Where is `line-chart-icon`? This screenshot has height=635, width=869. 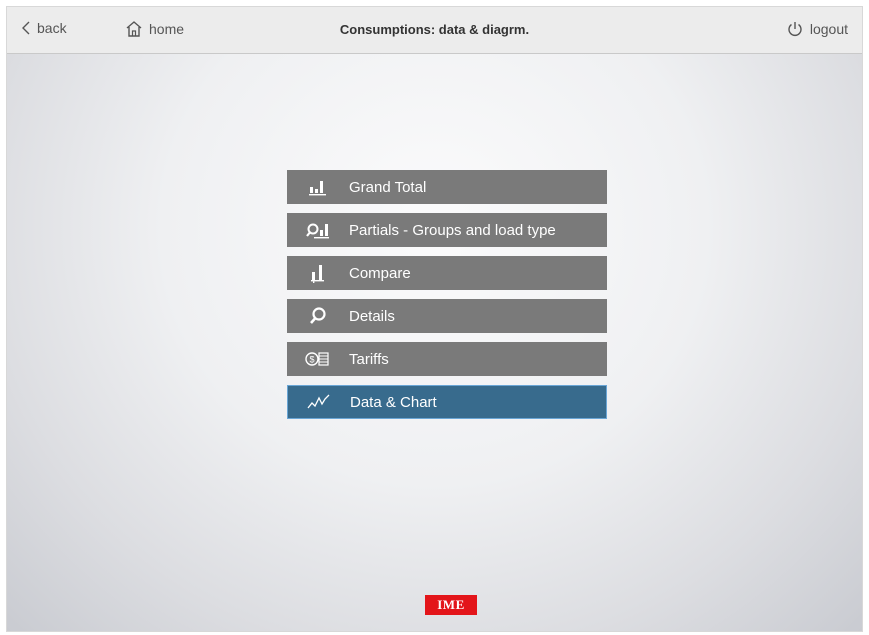
line-chart-icon is located at coordinates (319, 402).